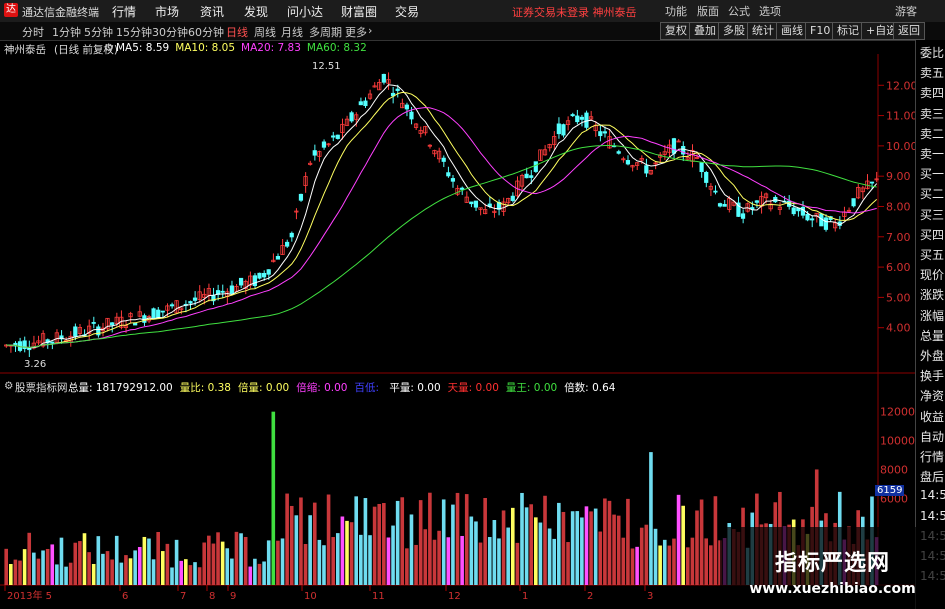 Image resolution: width=945 pixels, height=609 pixels. Describe the element at coordinates (770, 11) in the screenshot. I see `options-button: 选项` at that location.